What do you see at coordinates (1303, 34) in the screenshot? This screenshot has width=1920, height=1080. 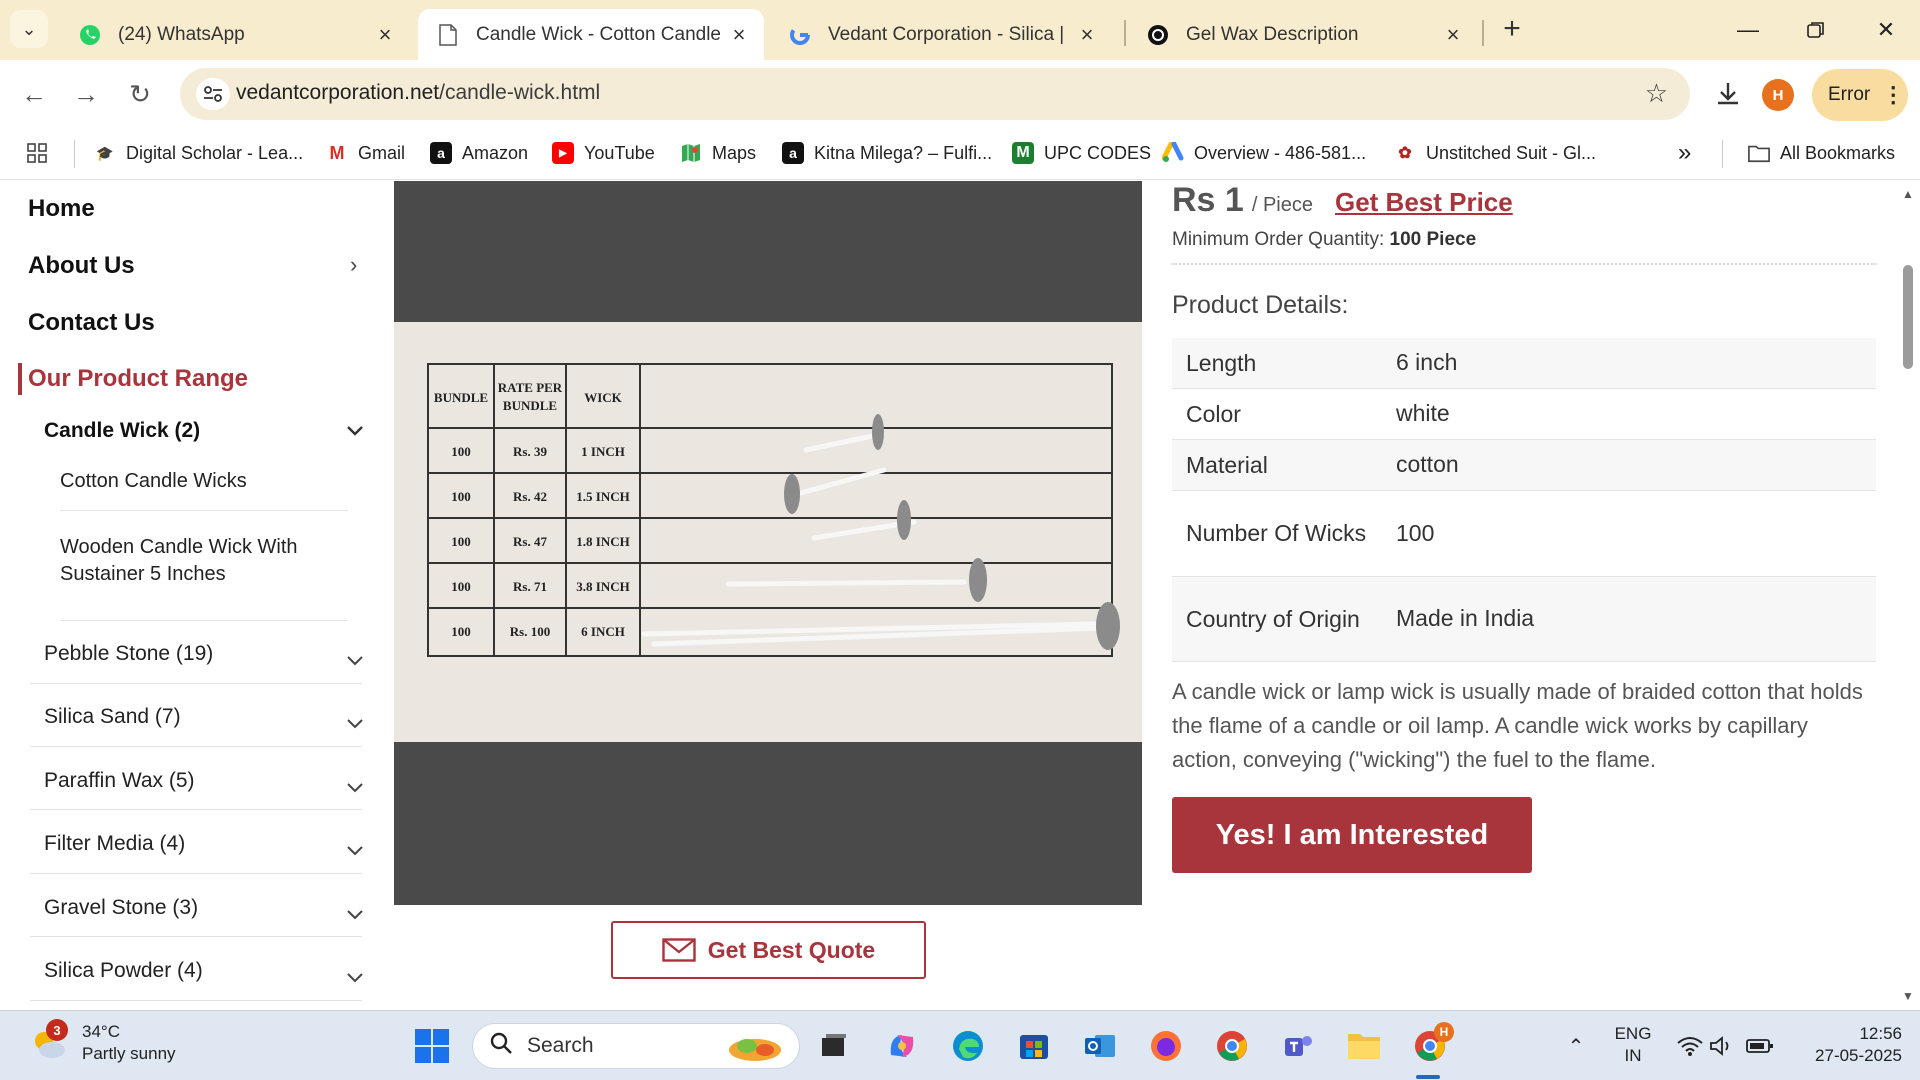 I see `tab-gel-wax: Gel Wax Description ×` at bounding box center [1303, 34].